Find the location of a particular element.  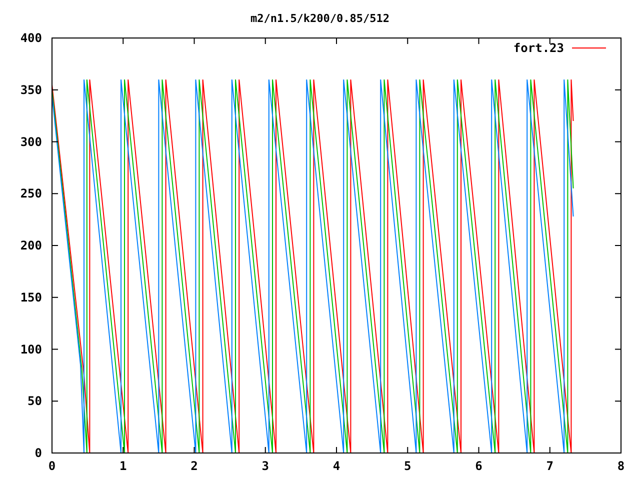

x-tick-label: 1 is located at coordinates (123, 466).